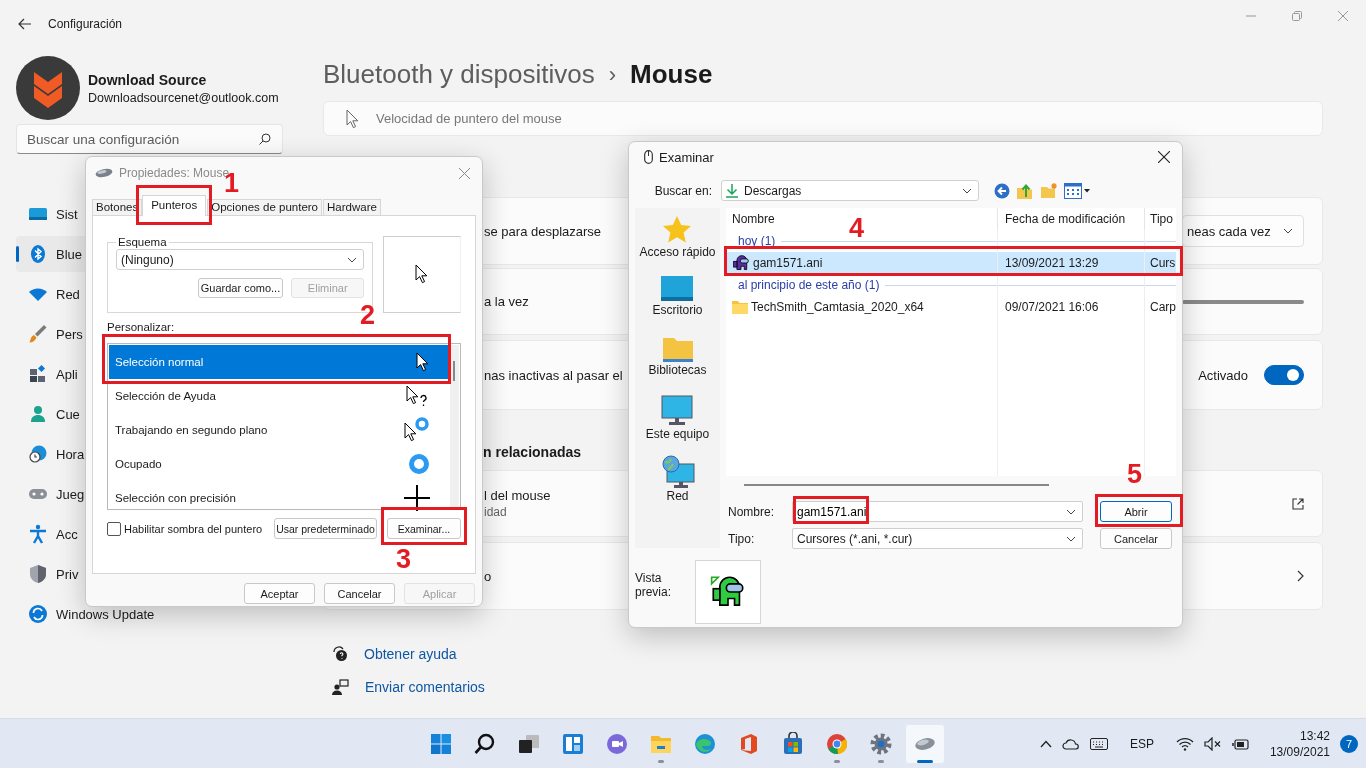 The image size is (1366, 768). I want to click on setting-description: idad, so click(496, 512).